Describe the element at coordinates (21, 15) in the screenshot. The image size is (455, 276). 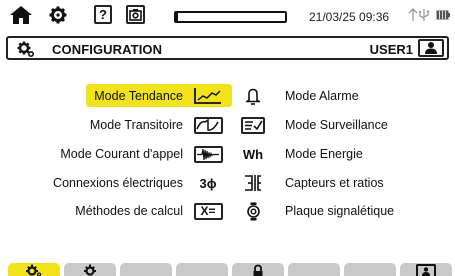
I see `home-icon` at that location.